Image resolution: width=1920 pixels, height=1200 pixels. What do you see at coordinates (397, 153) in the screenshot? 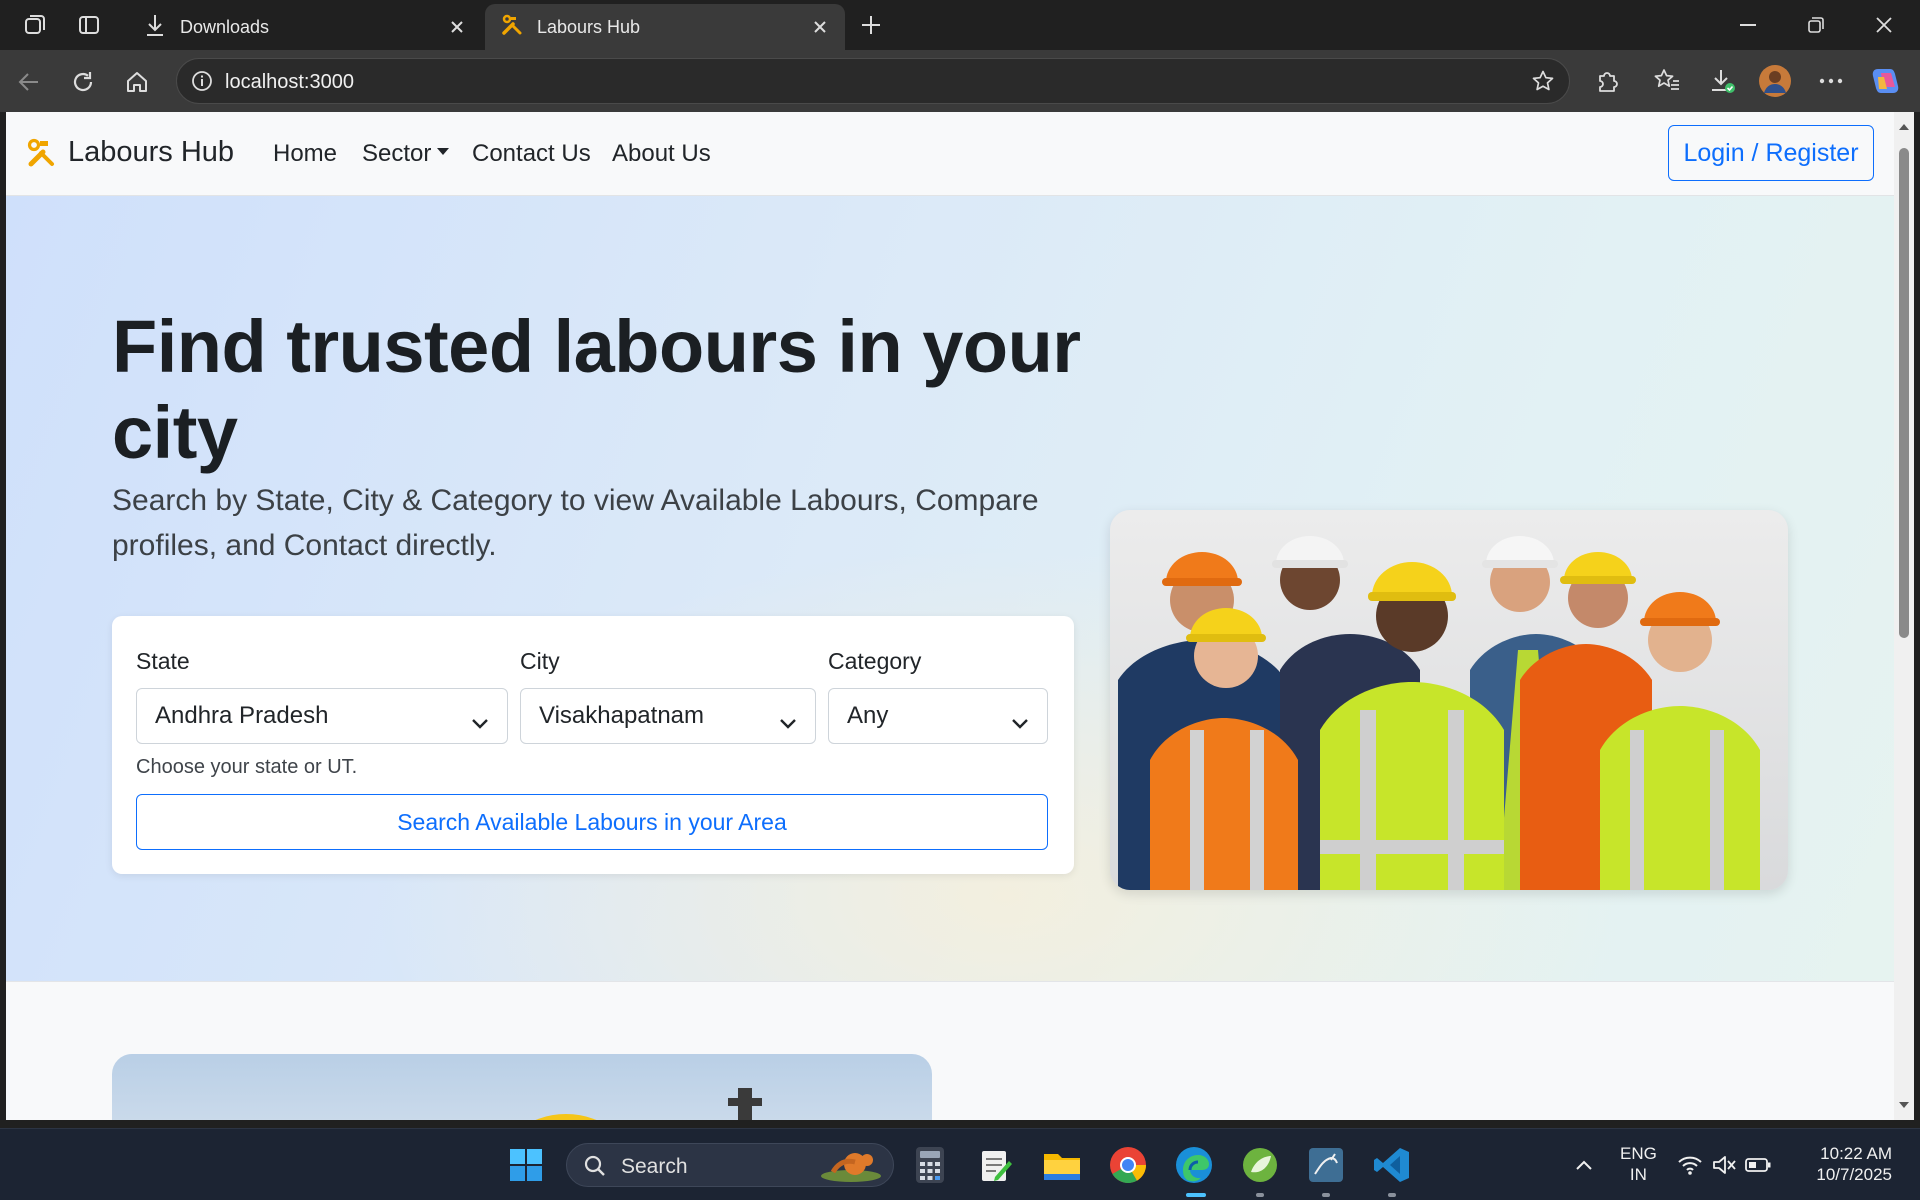
I see `nav-sector-label: Sector` at bounding box center [397, 153].